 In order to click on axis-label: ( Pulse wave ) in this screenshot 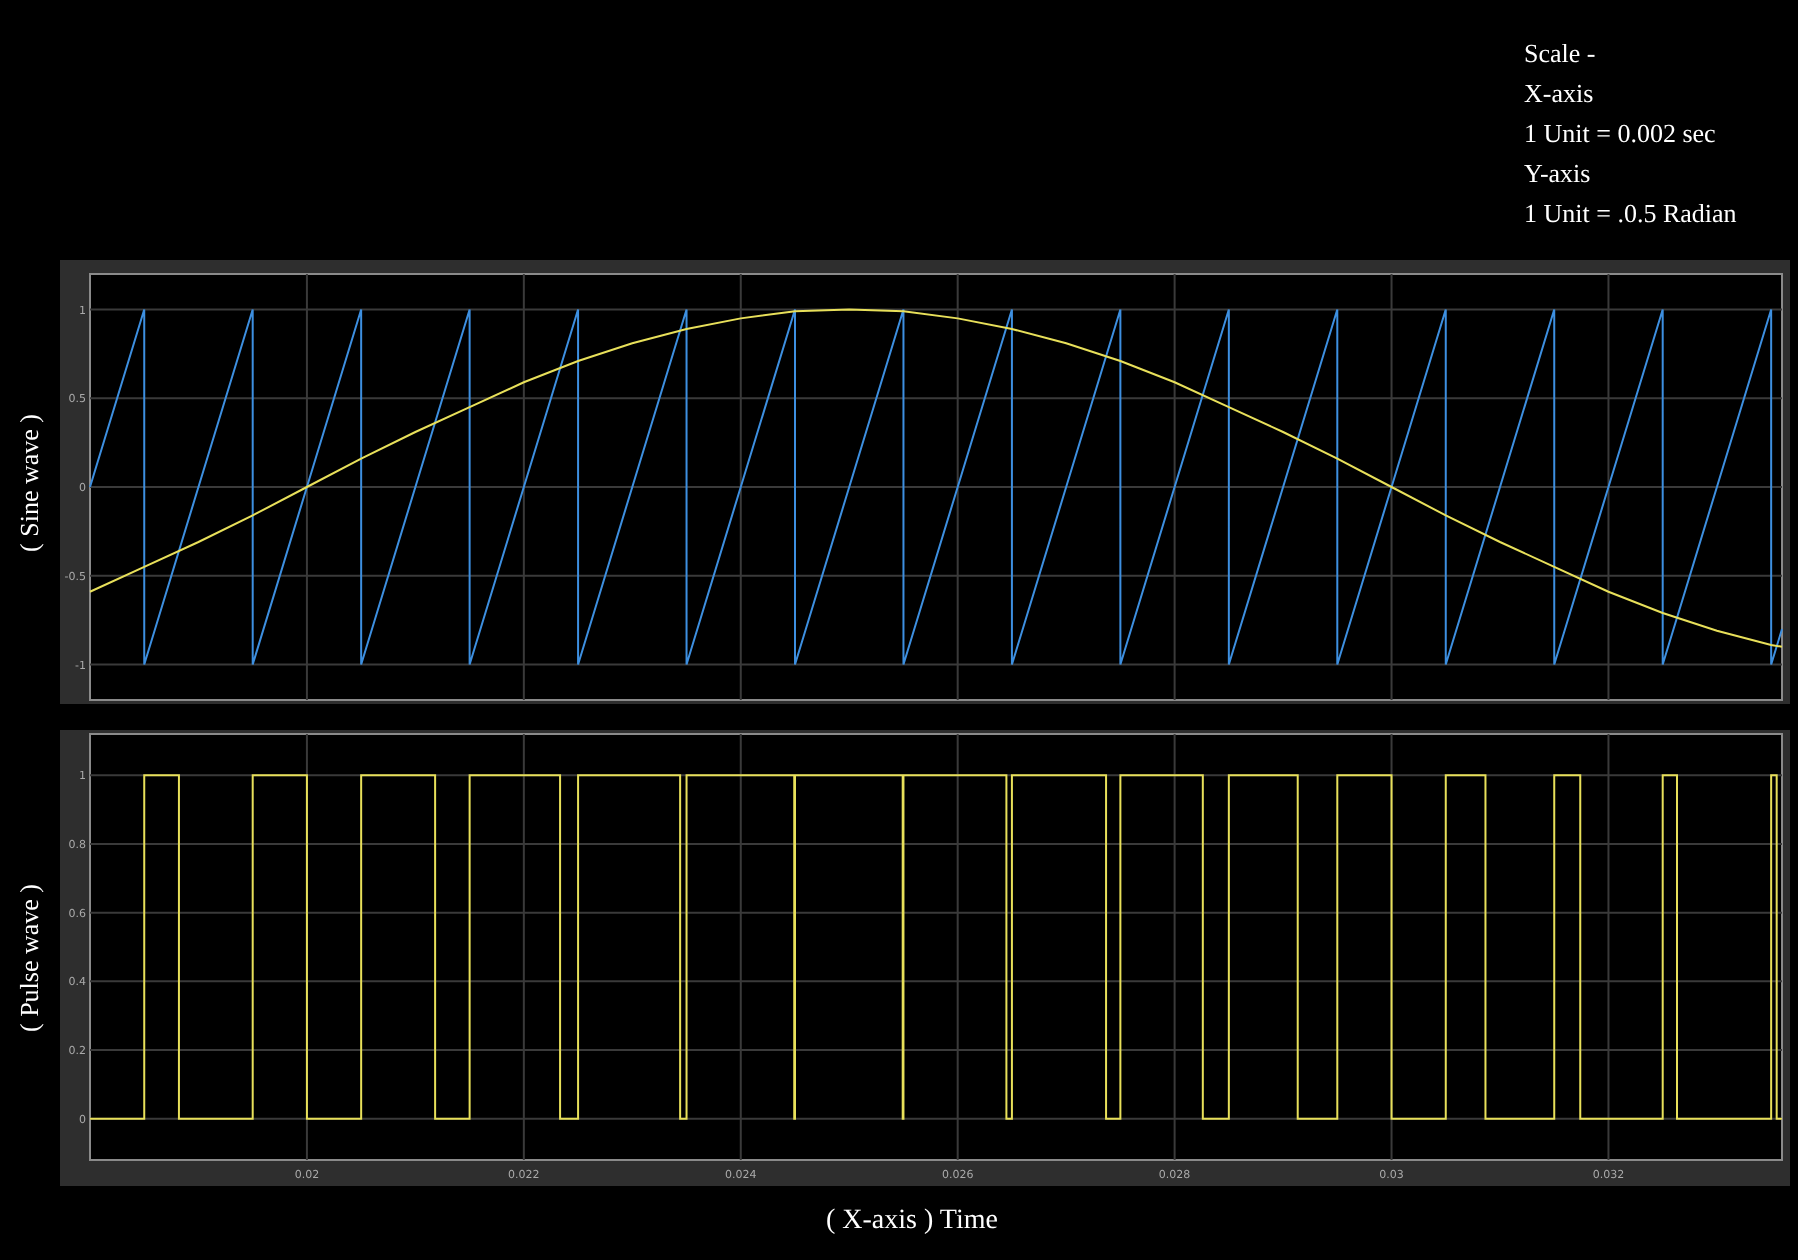, I will do `click(30, 957)`.